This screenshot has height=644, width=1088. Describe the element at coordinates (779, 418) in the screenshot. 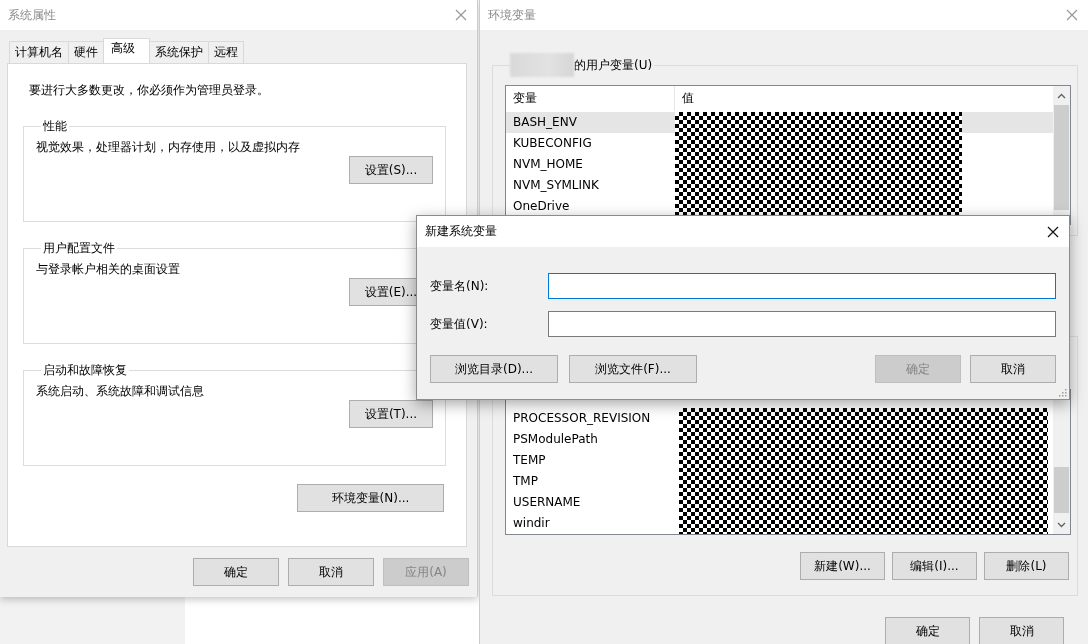

I see `variable-row: PROCESSOR_REVISION` at that location.